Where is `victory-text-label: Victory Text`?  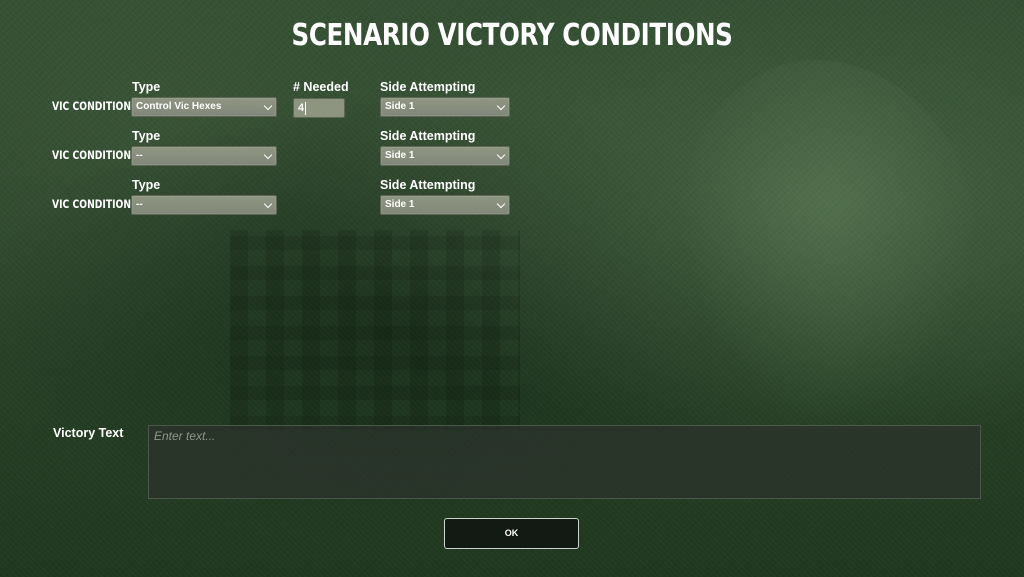 victory-text-label: Victory Text is located at coordinates (88, 433).